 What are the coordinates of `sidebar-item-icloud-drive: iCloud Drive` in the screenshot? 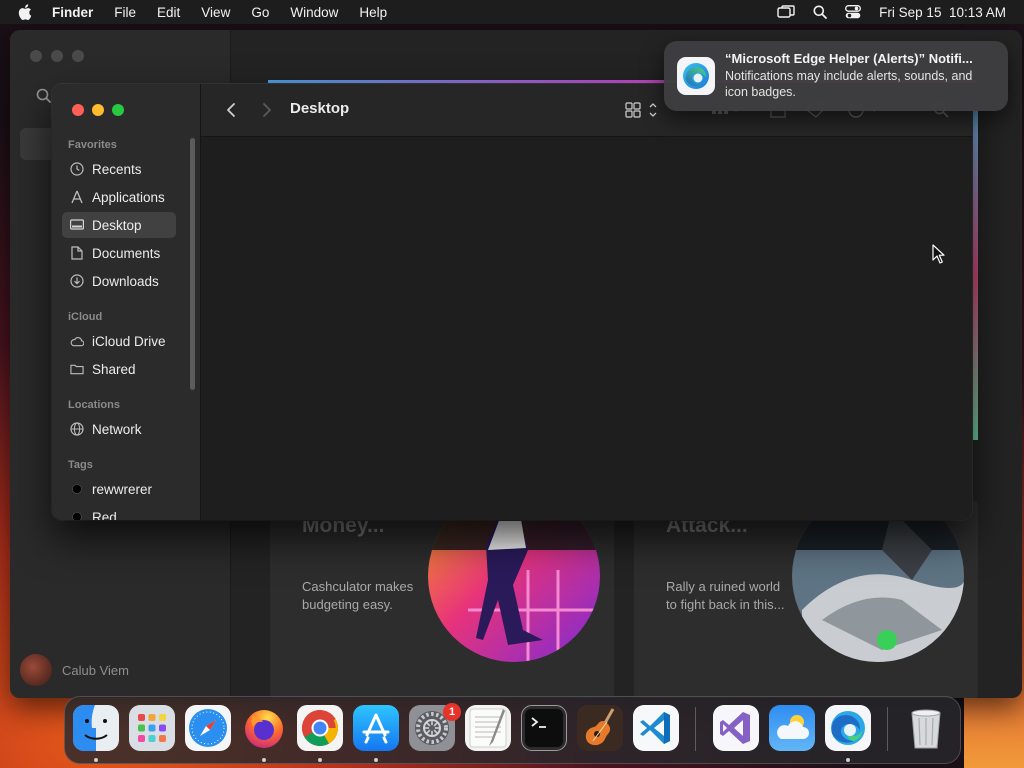 It's located at (119, 341).